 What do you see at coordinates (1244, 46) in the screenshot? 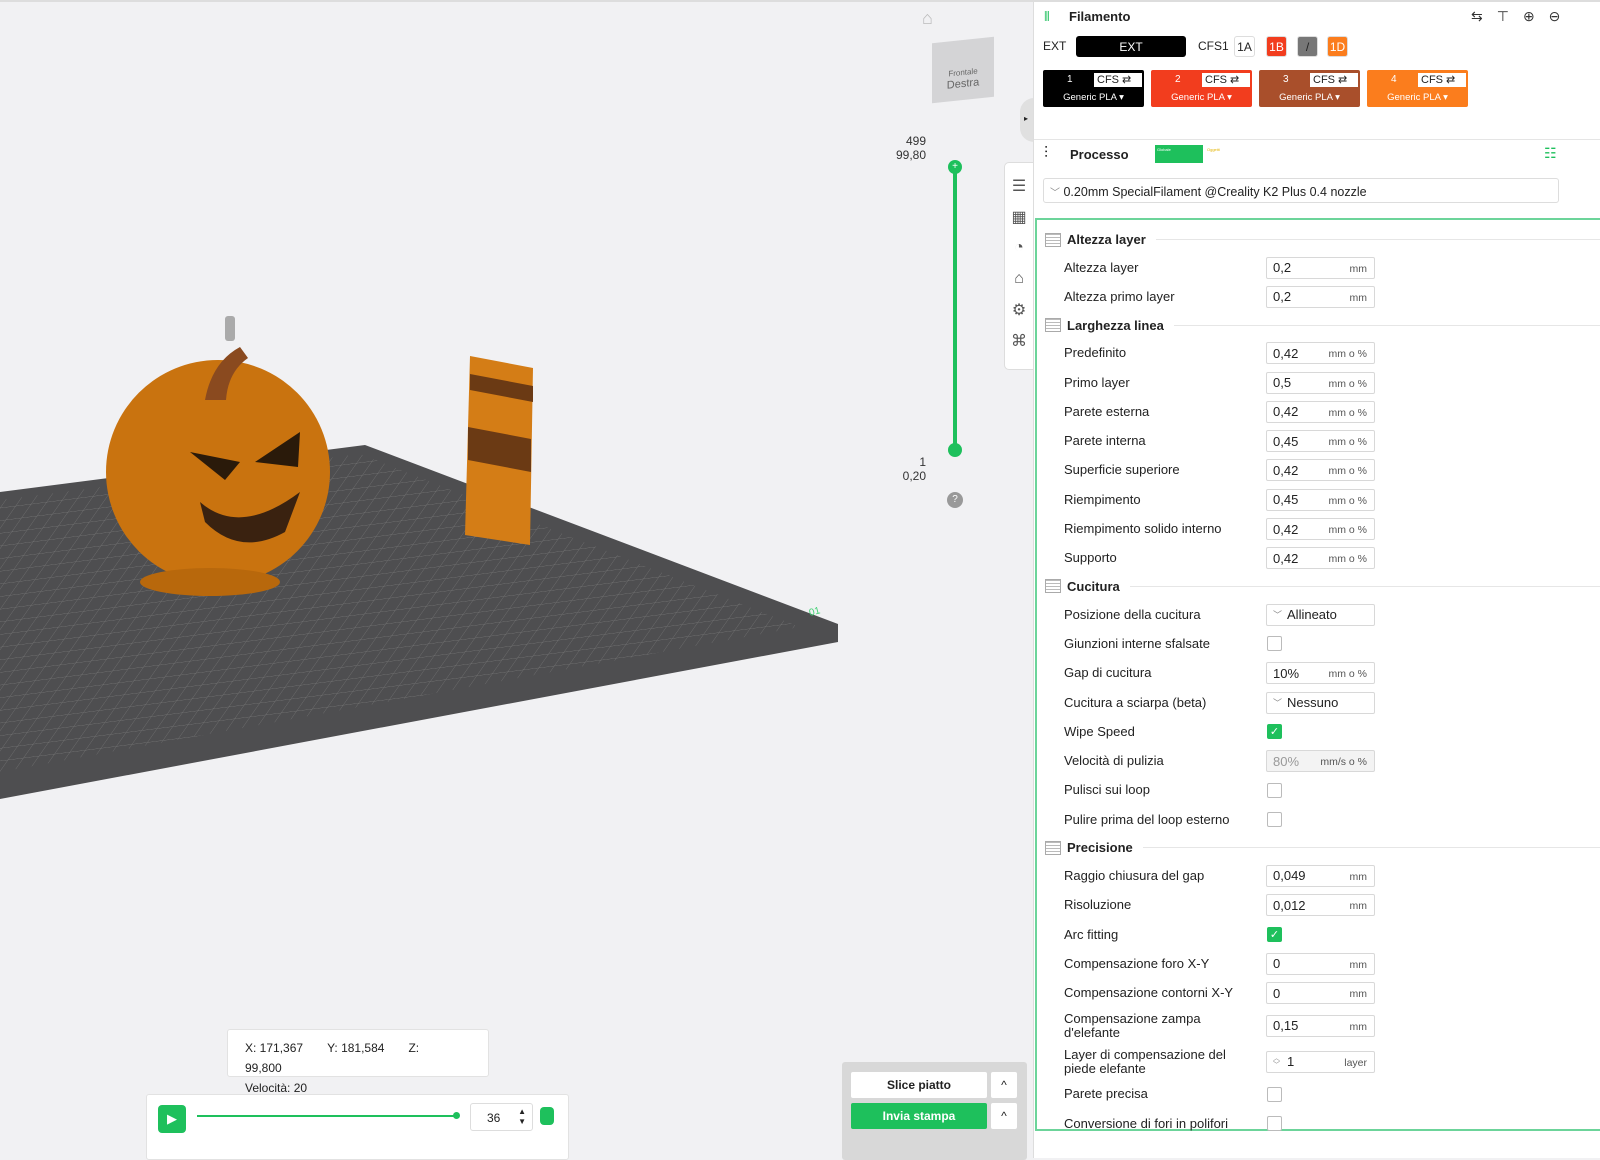
I see `cfs-slot-chip: 1A` at bounding box center [1244, 46].